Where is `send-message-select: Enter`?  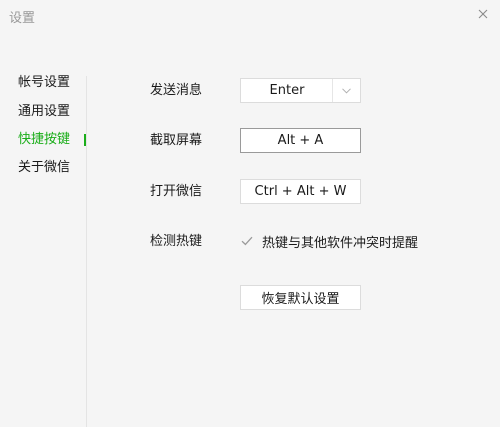 send-message-select: Enter is located at coordinates (300, 90).